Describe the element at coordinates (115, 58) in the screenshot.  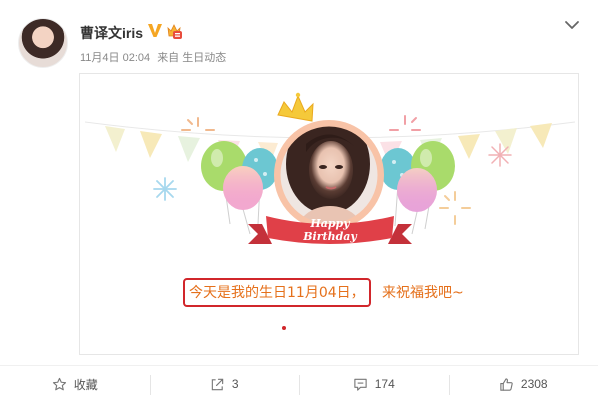
I see `post-time: 11月4日 02:04` at that location.